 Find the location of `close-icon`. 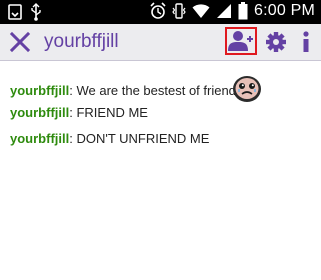

close-icon is located at coordinates (20, 42).